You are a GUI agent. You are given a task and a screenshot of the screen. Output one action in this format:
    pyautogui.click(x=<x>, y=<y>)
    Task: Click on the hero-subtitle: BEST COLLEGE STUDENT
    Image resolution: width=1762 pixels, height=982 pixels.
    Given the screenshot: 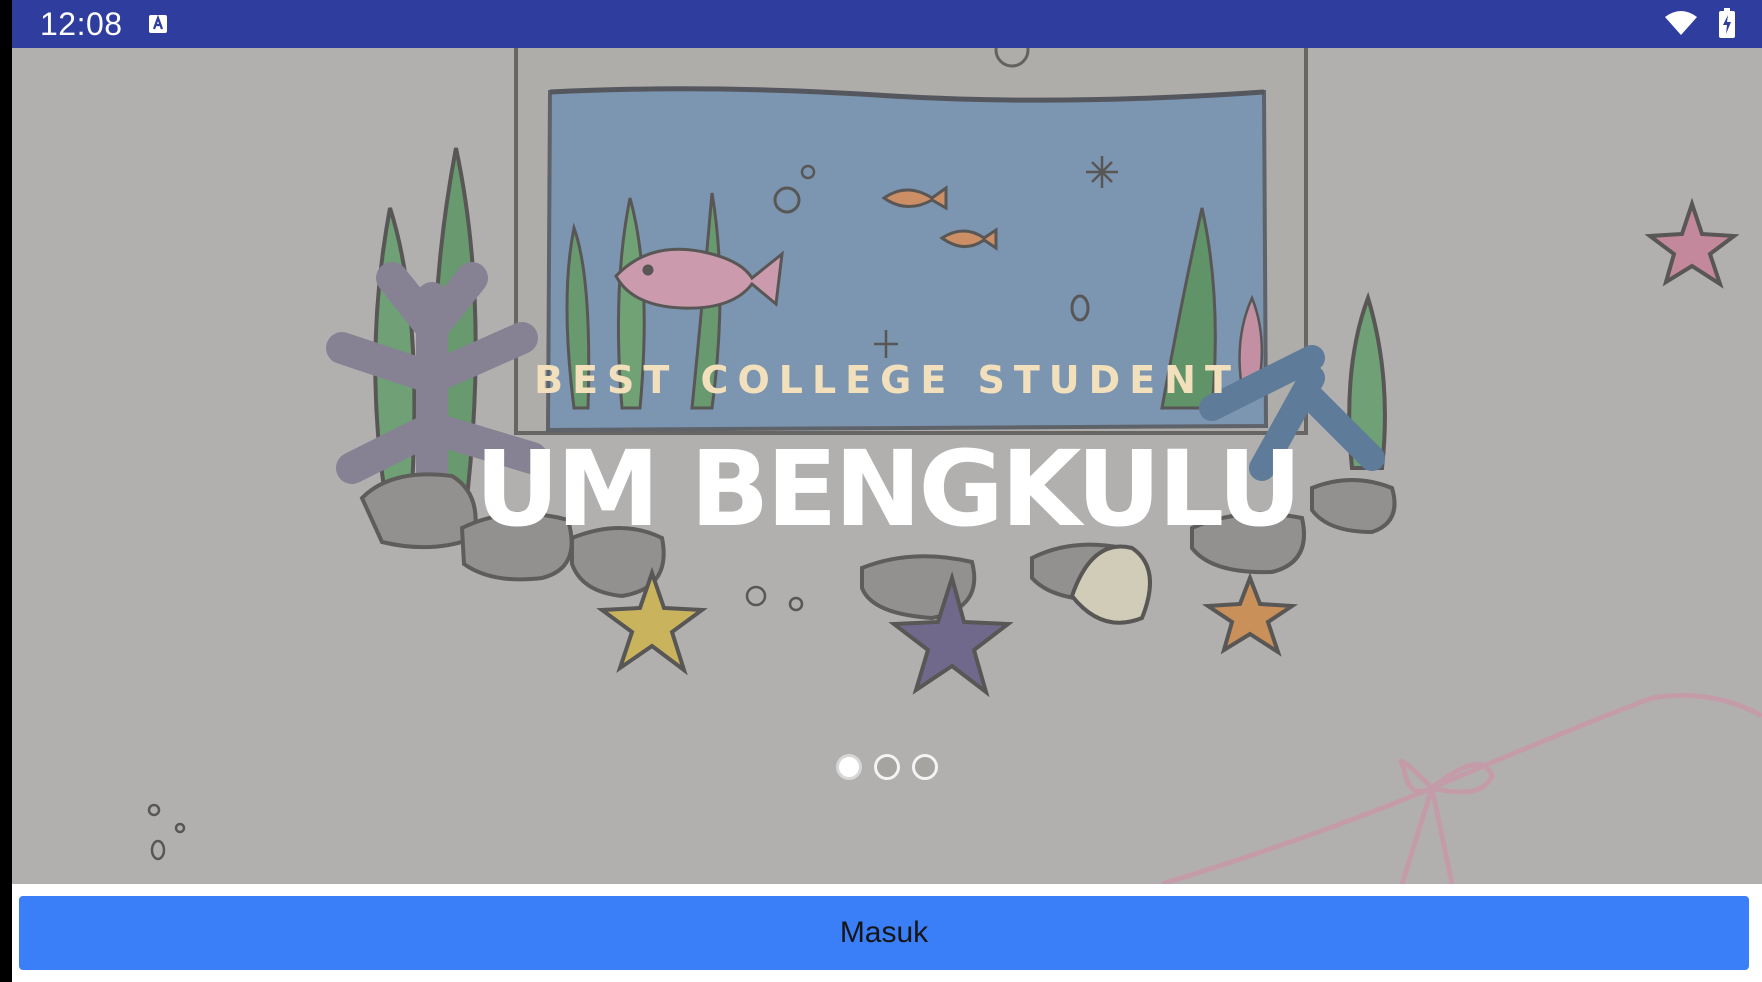 What is the action you would take?
    pyautogui.click(x=887, y=380)
    